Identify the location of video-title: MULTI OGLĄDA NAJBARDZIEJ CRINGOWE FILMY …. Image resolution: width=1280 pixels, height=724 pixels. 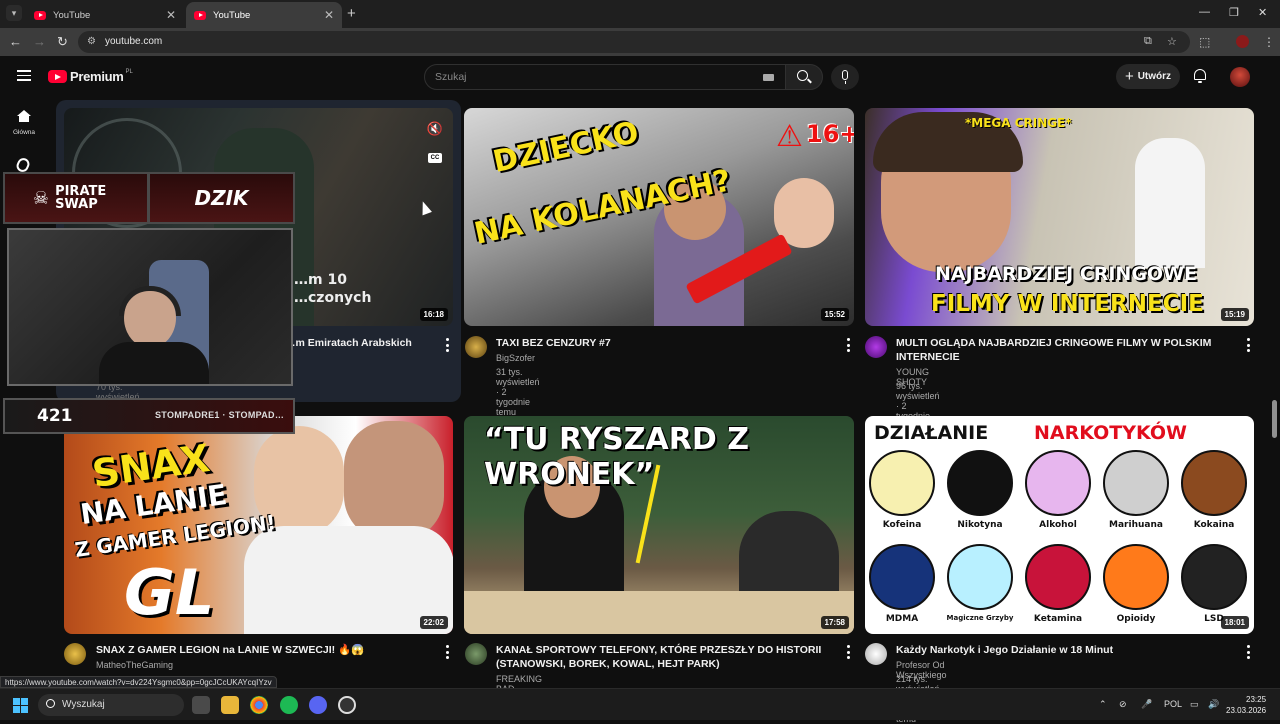
(1066, 350).